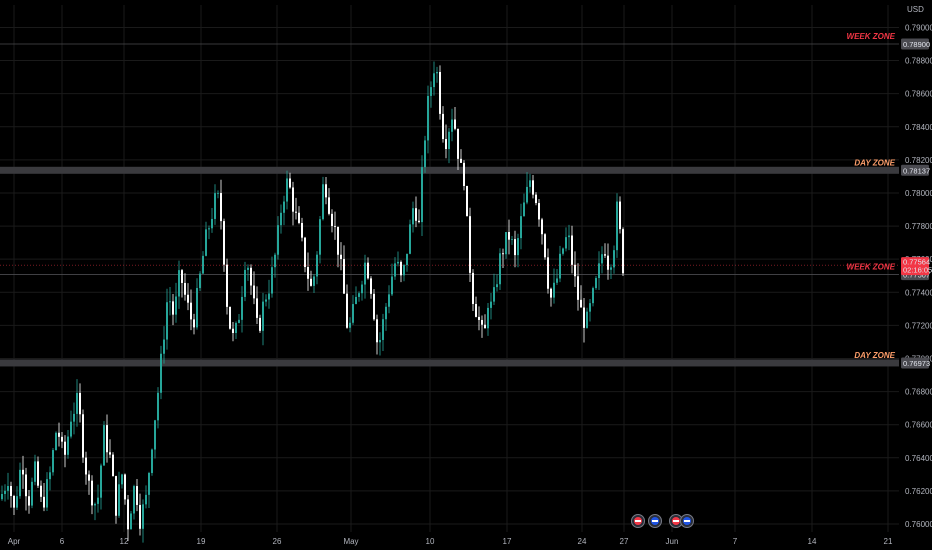 The image size is (932, 550). I want to click on time-tick-label: 17, so click(507, 541).